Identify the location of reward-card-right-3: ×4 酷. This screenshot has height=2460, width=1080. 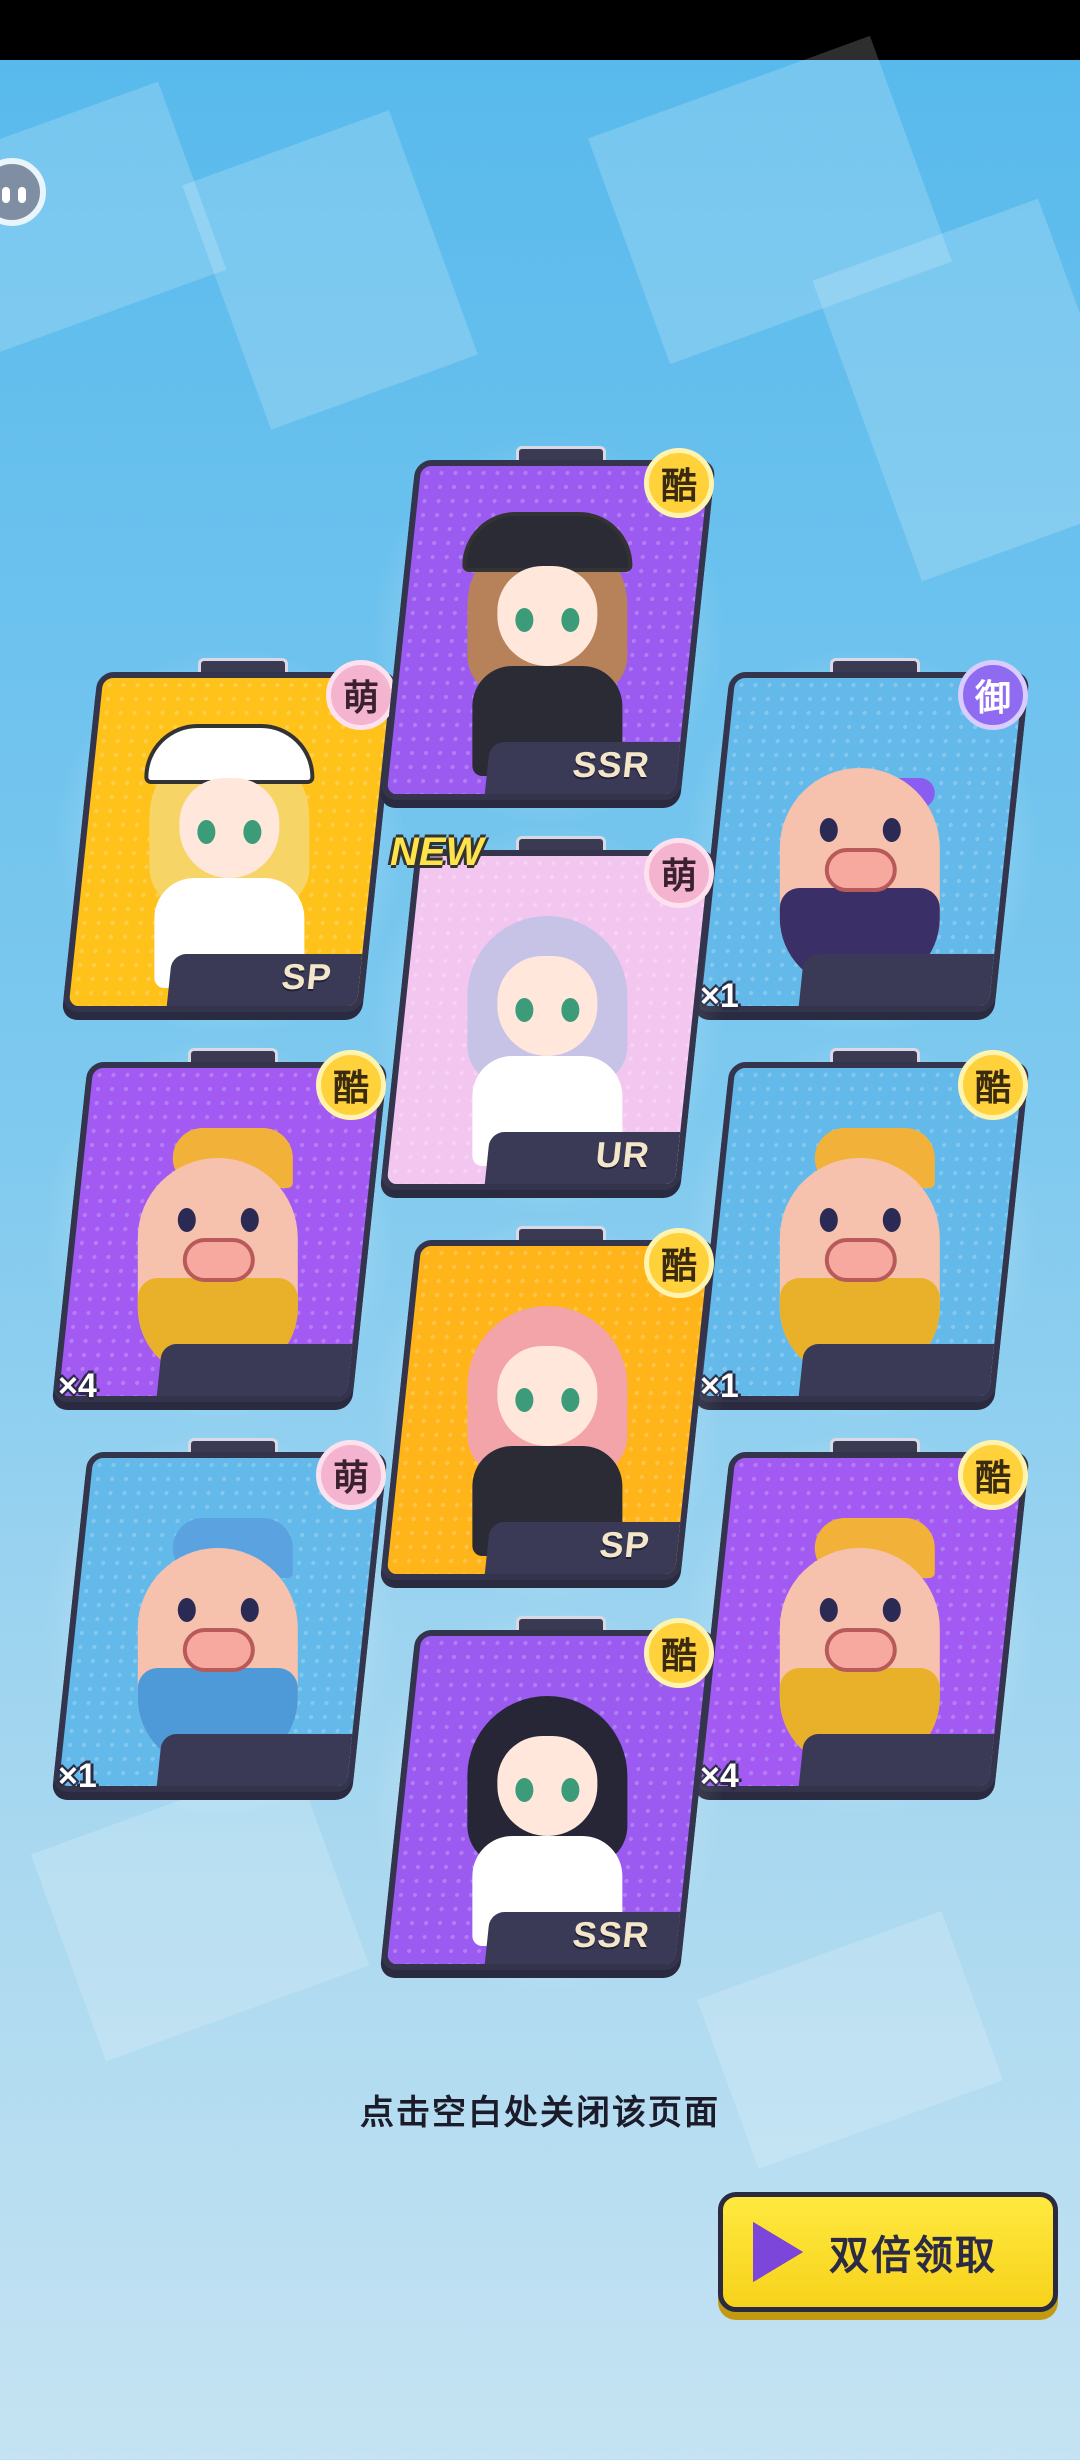
(862, 1622).